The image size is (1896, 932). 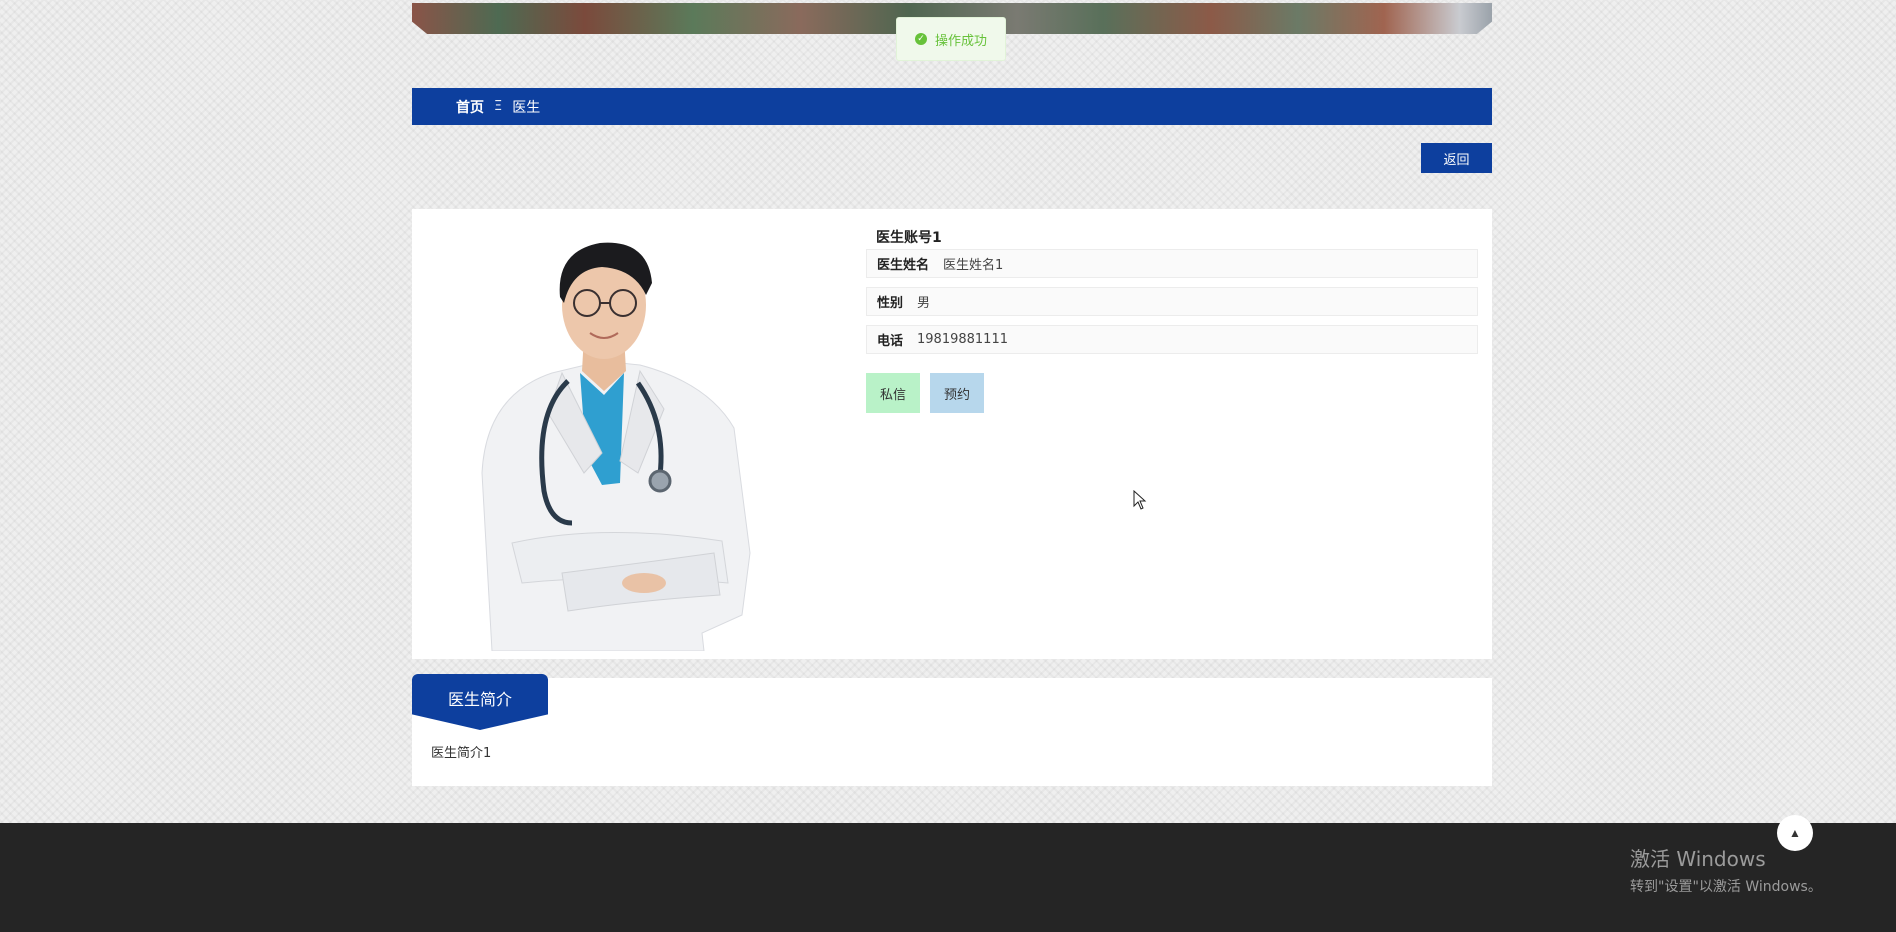 What do you see at coordinates (461, 753) in the screenshot?
I see `intro-text: 医生简介1` at bounding box center [461, 753].